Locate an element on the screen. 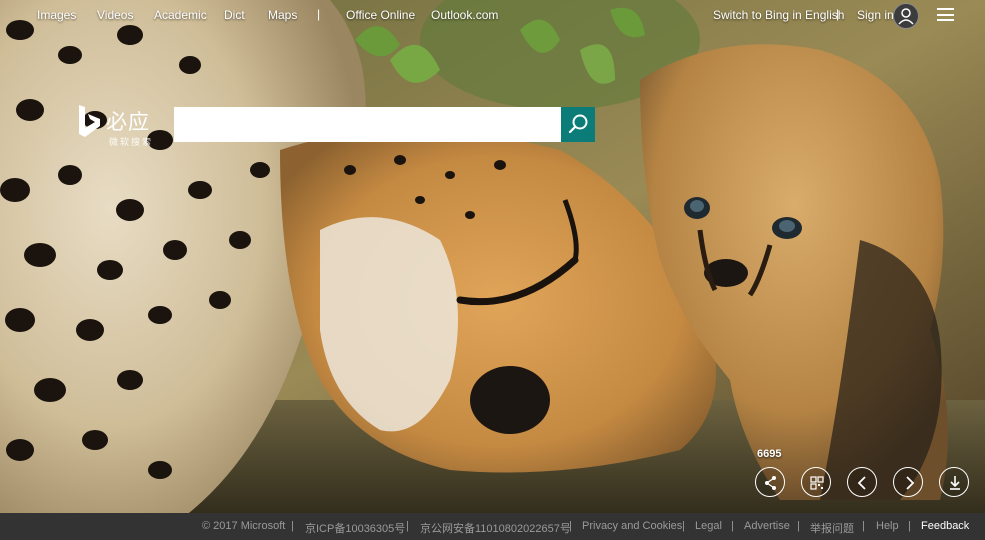  qr-code-icon is located at coordinates (817, 483).